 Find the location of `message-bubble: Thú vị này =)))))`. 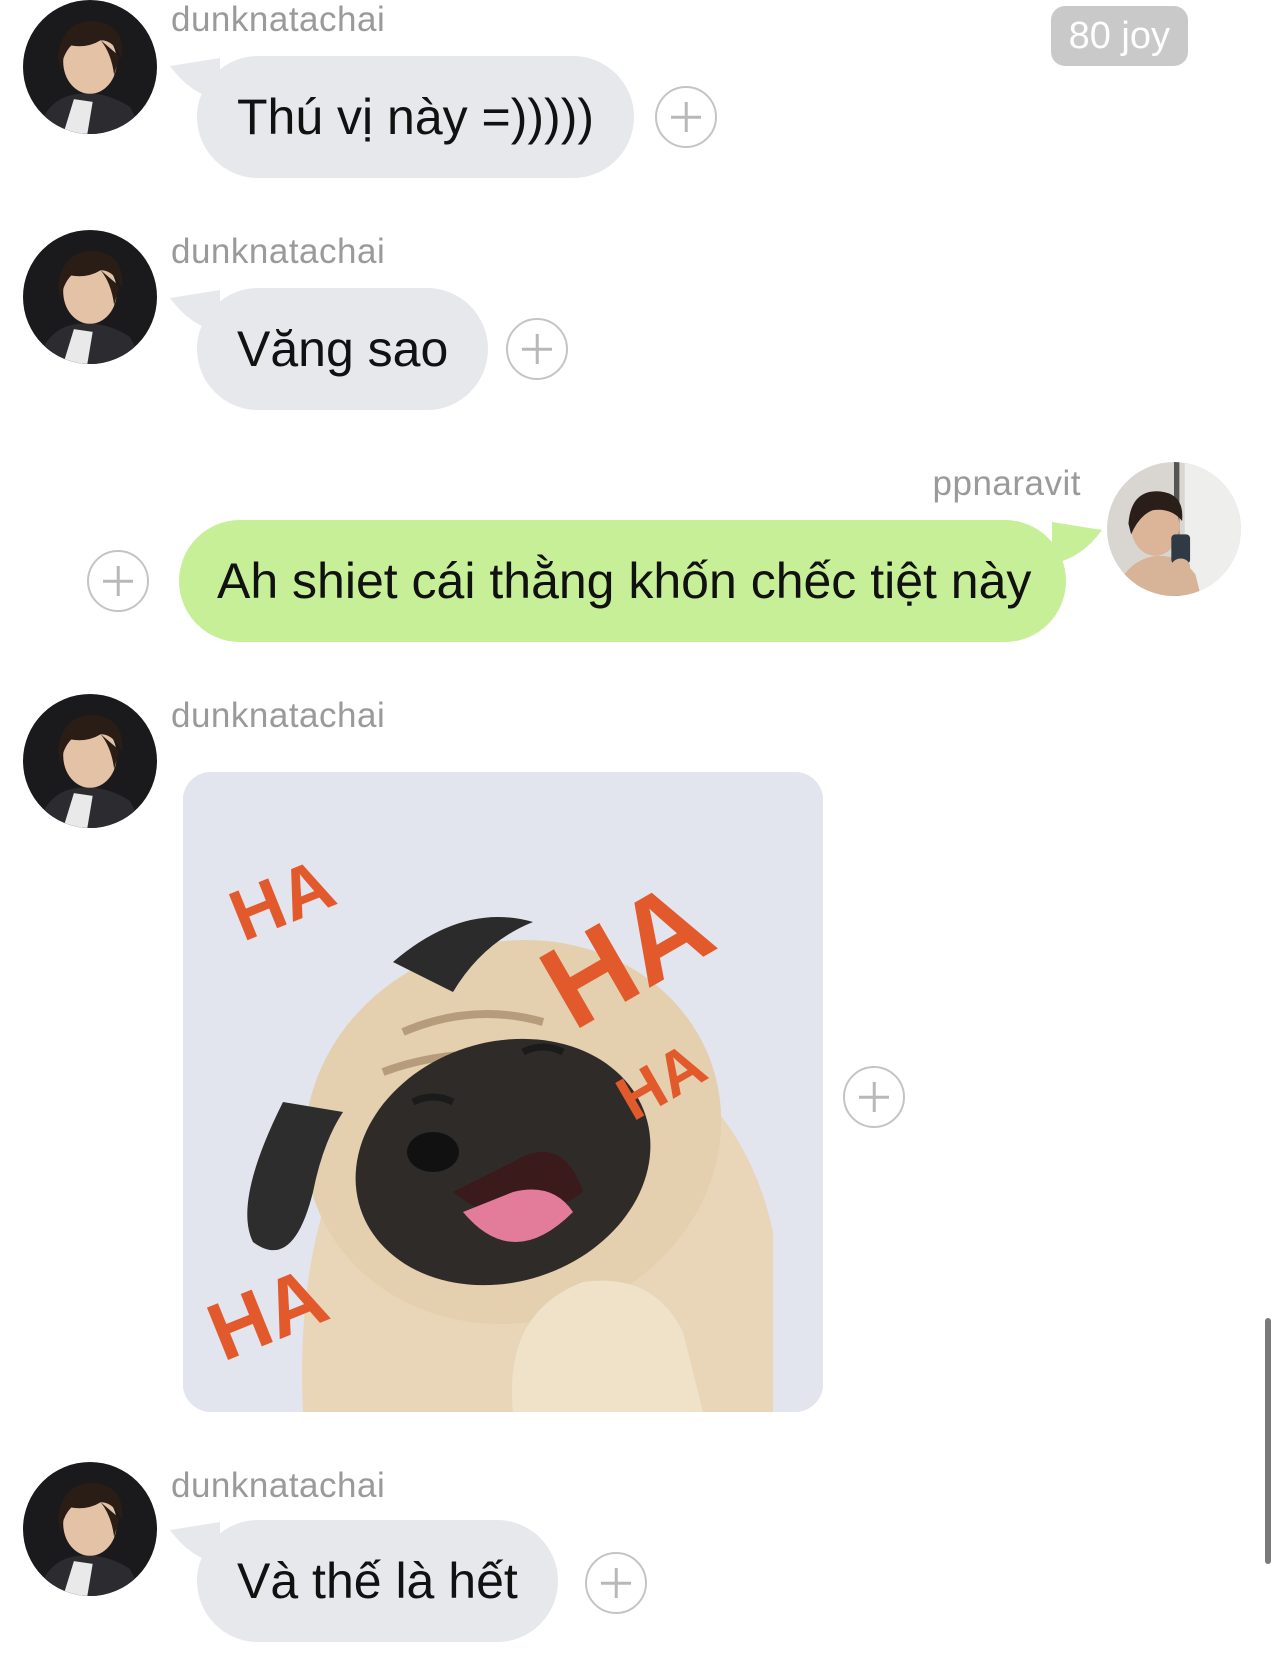

message-bubble: Thú vị này =))))) is located at coordinates (416, 117).